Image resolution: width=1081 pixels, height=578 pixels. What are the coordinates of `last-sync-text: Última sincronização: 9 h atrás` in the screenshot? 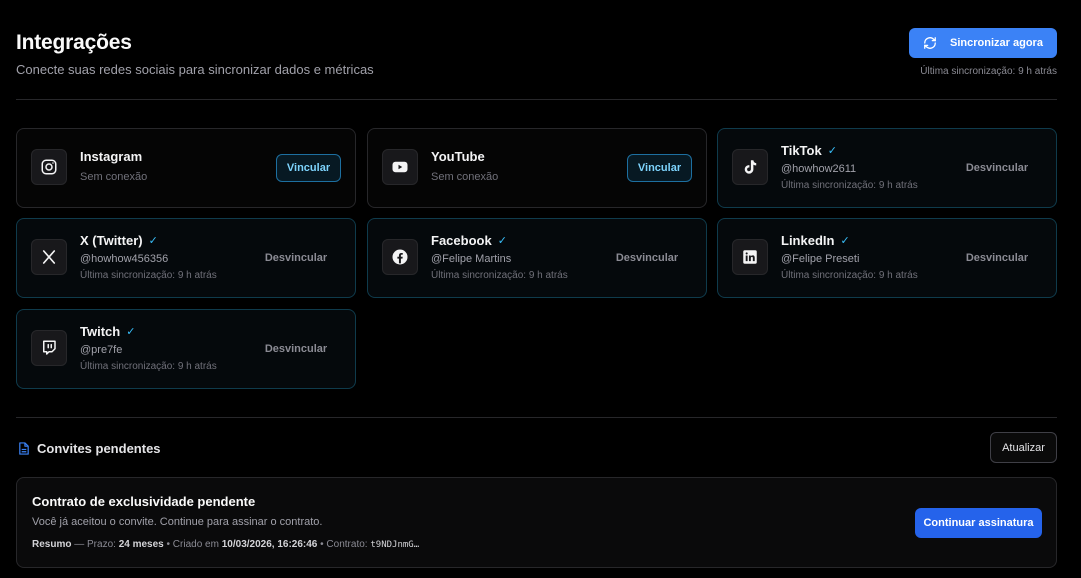 It's located at (988, 71).